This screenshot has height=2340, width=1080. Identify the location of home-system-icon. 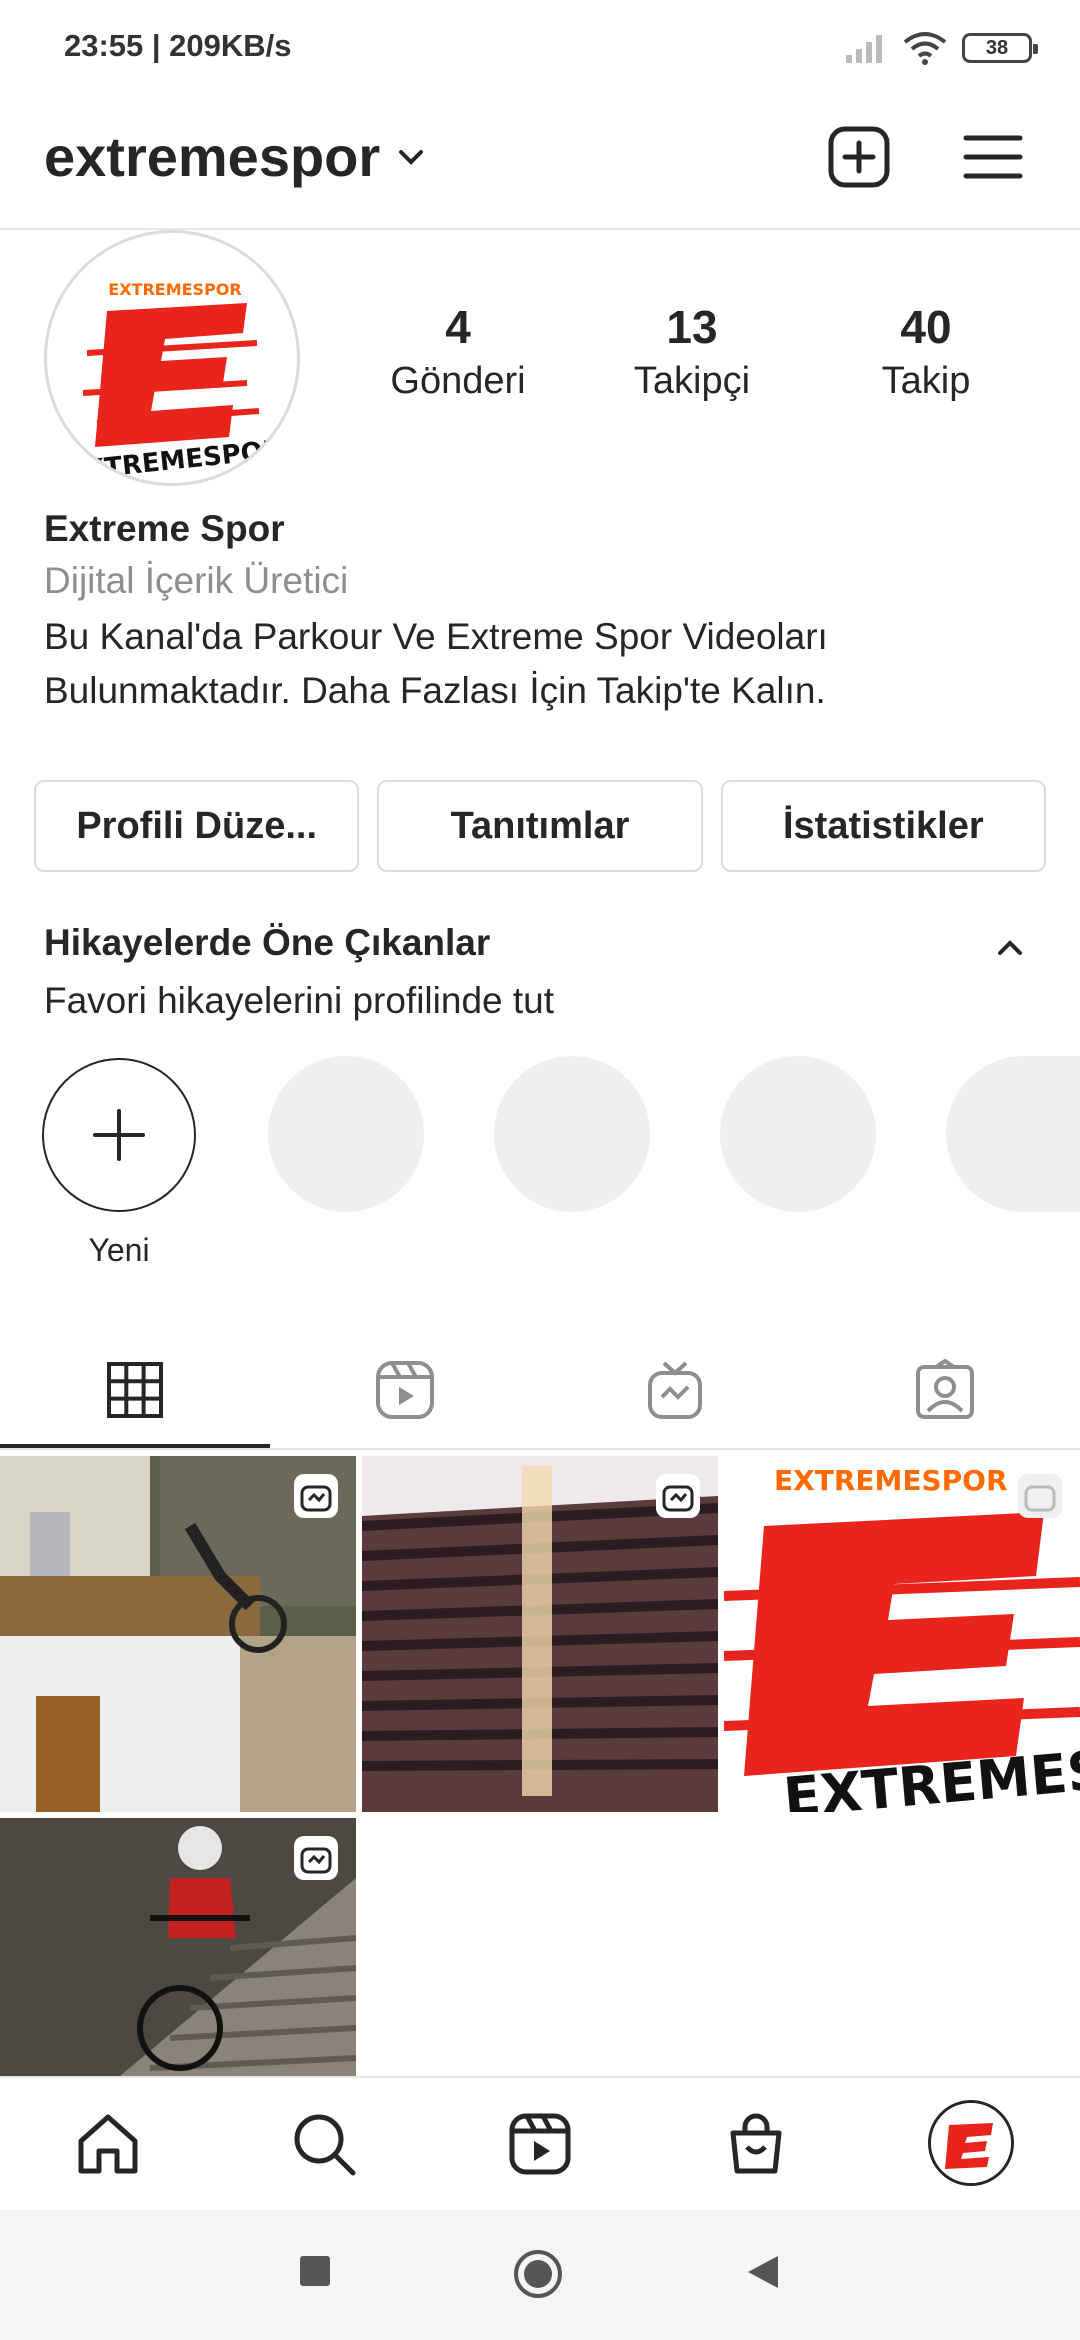
(538, 2274).